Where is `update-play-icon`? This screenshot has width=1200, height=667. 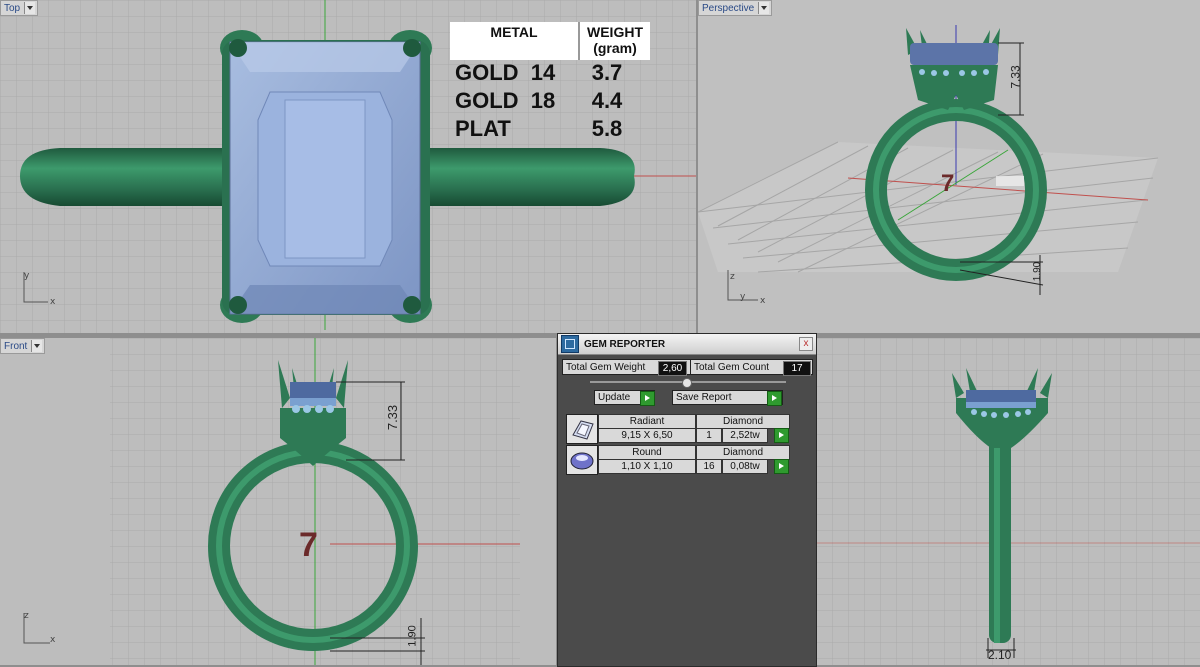
update-play-icon is located at coordinates (647, 398).